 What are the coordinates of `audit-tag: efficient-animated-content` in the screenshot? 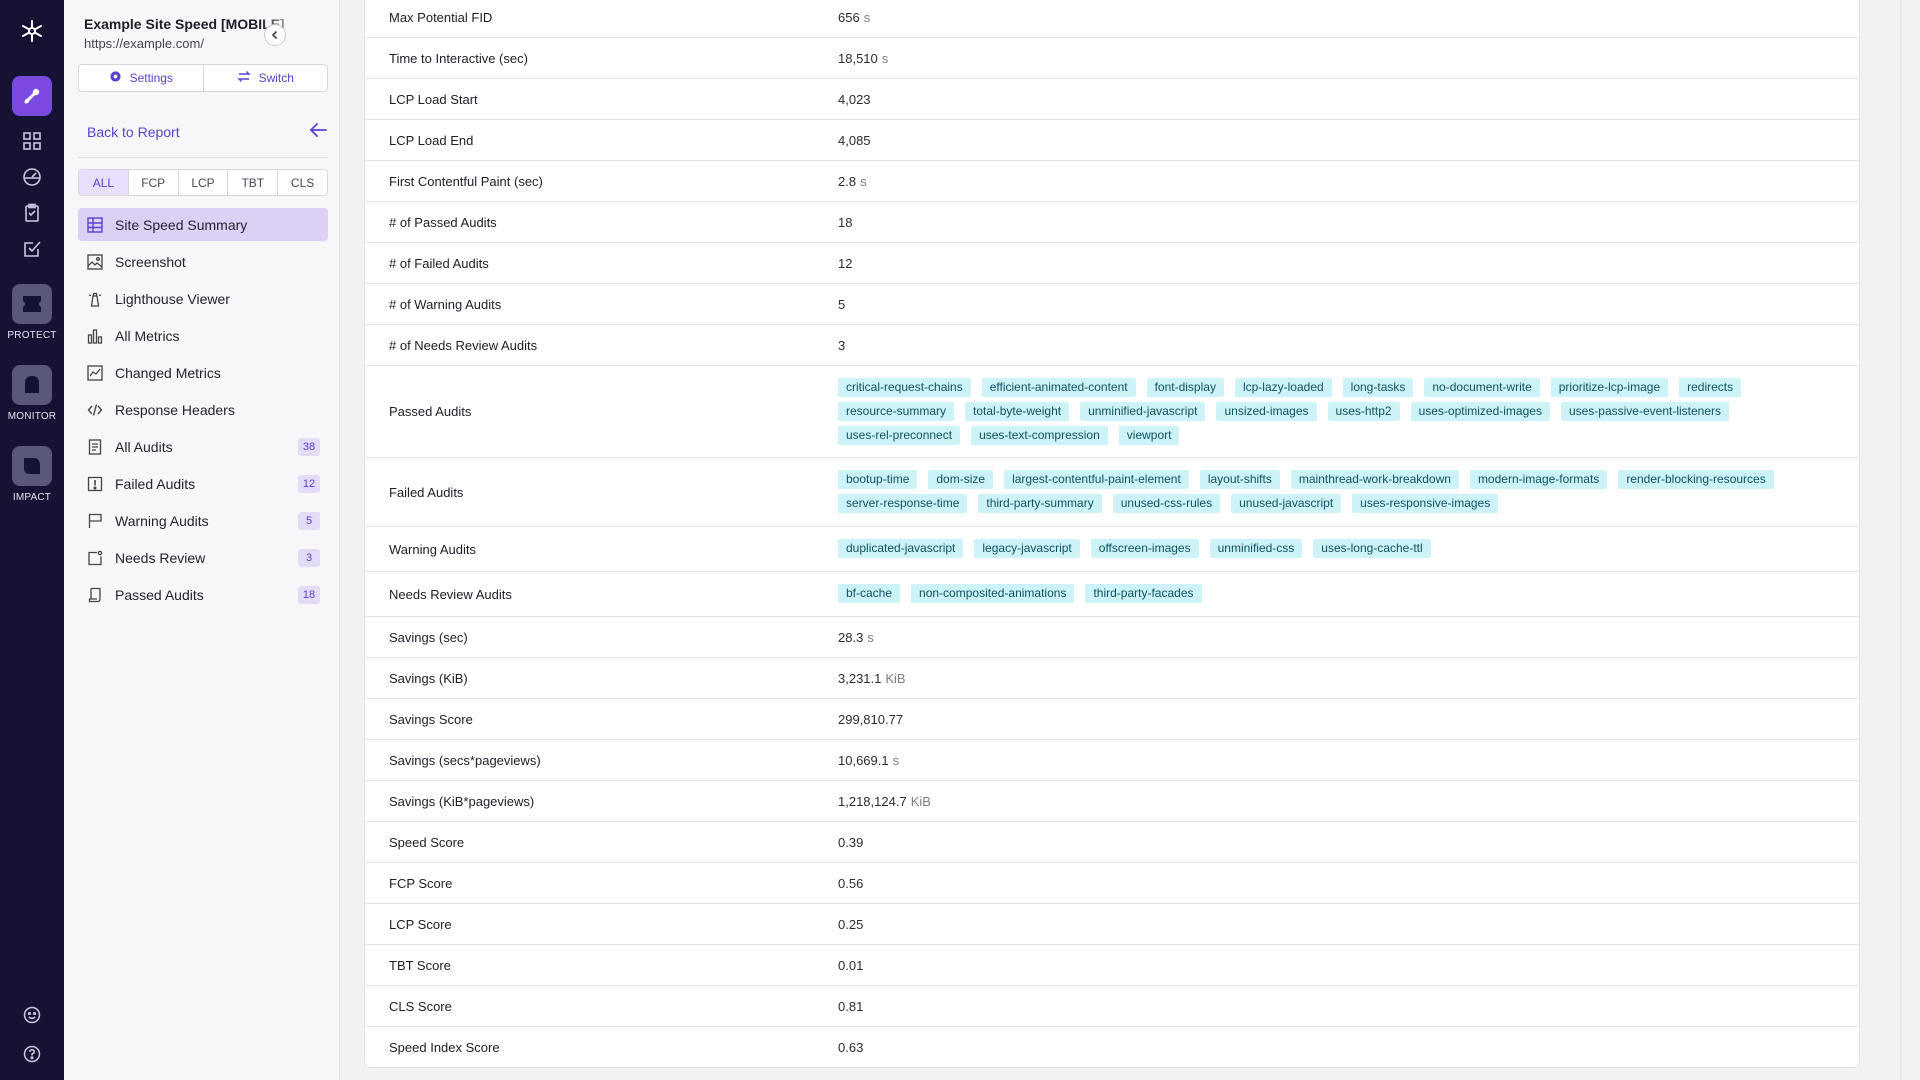 It's located at (1058, 387).